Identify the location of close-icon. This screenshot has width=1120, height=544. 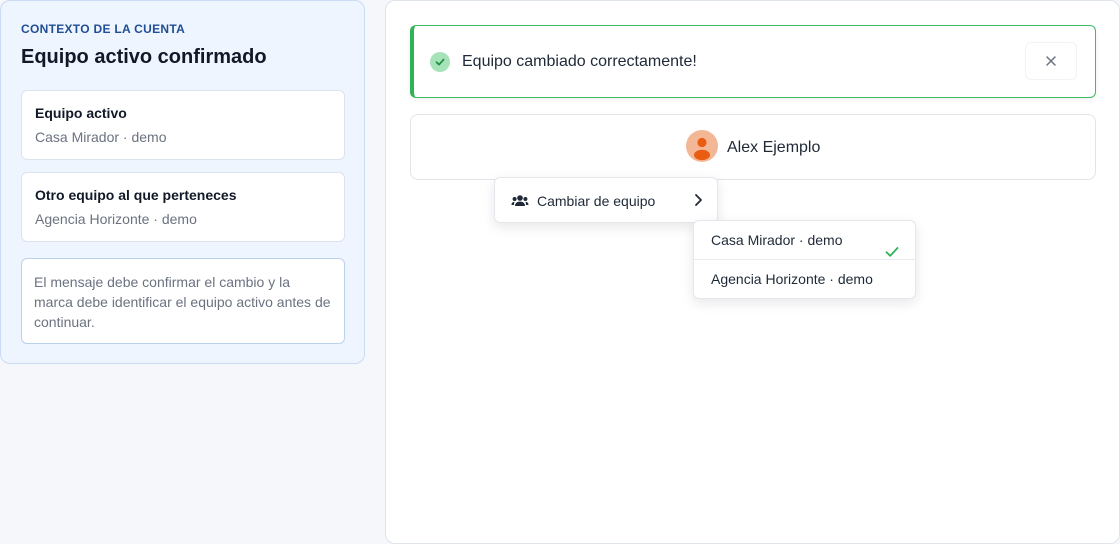
(1051, 61).